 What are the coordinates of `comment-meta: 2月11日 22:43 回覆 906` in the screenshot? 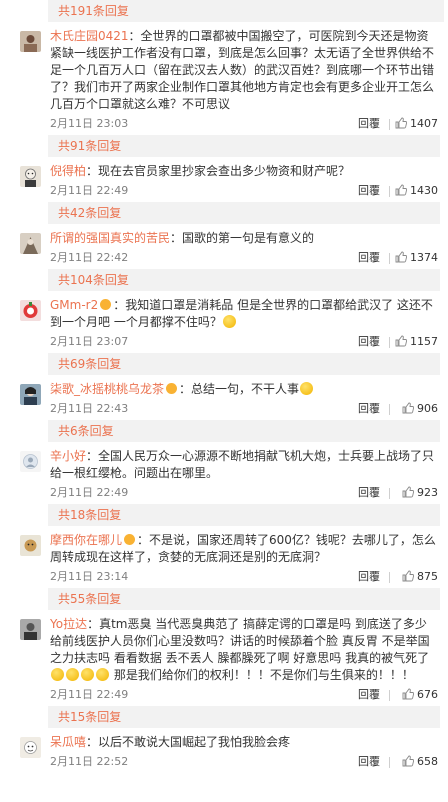 It's located at (244, 409).